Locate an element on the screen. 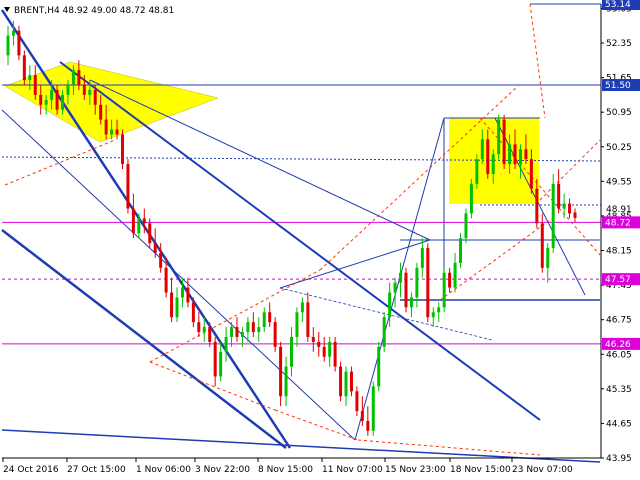 The height and width of the screenshot is (480, 640). x-tick-label: 1 Nov 06:00 is located at coordinates (163, 470).